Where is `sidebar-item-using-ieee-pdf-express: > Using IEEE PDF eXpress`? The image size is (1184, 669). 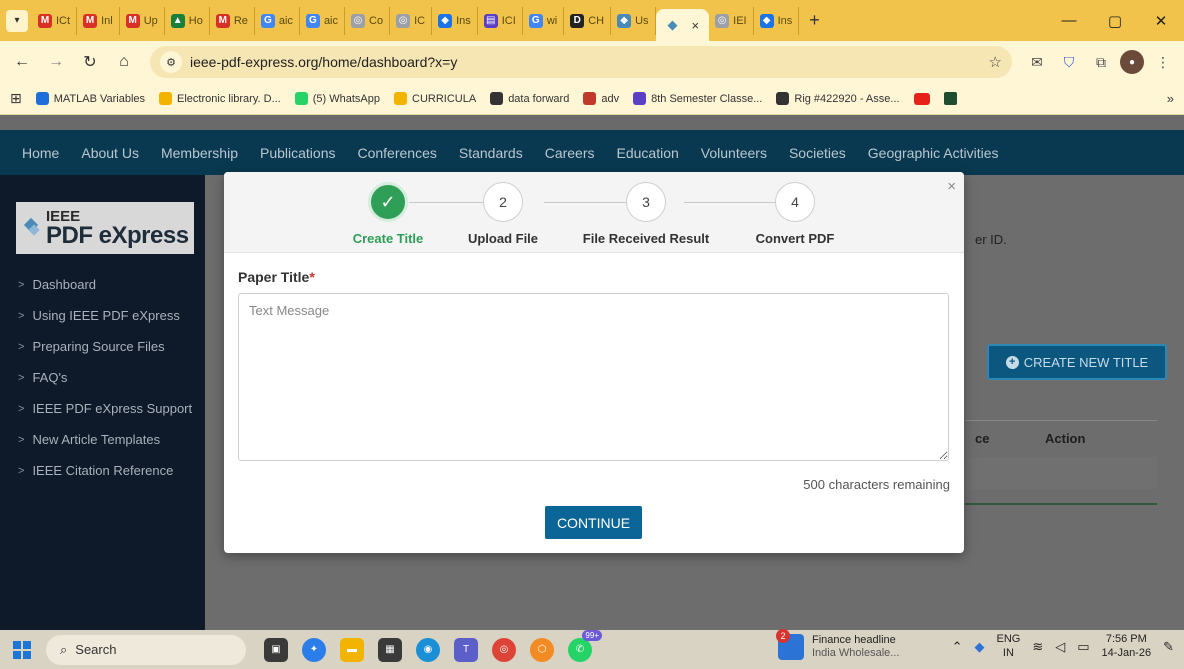 sidebar-item-using-ieee-pdf-express: > Using IEEE PDF eXpress is located at coordinates (105, 315).